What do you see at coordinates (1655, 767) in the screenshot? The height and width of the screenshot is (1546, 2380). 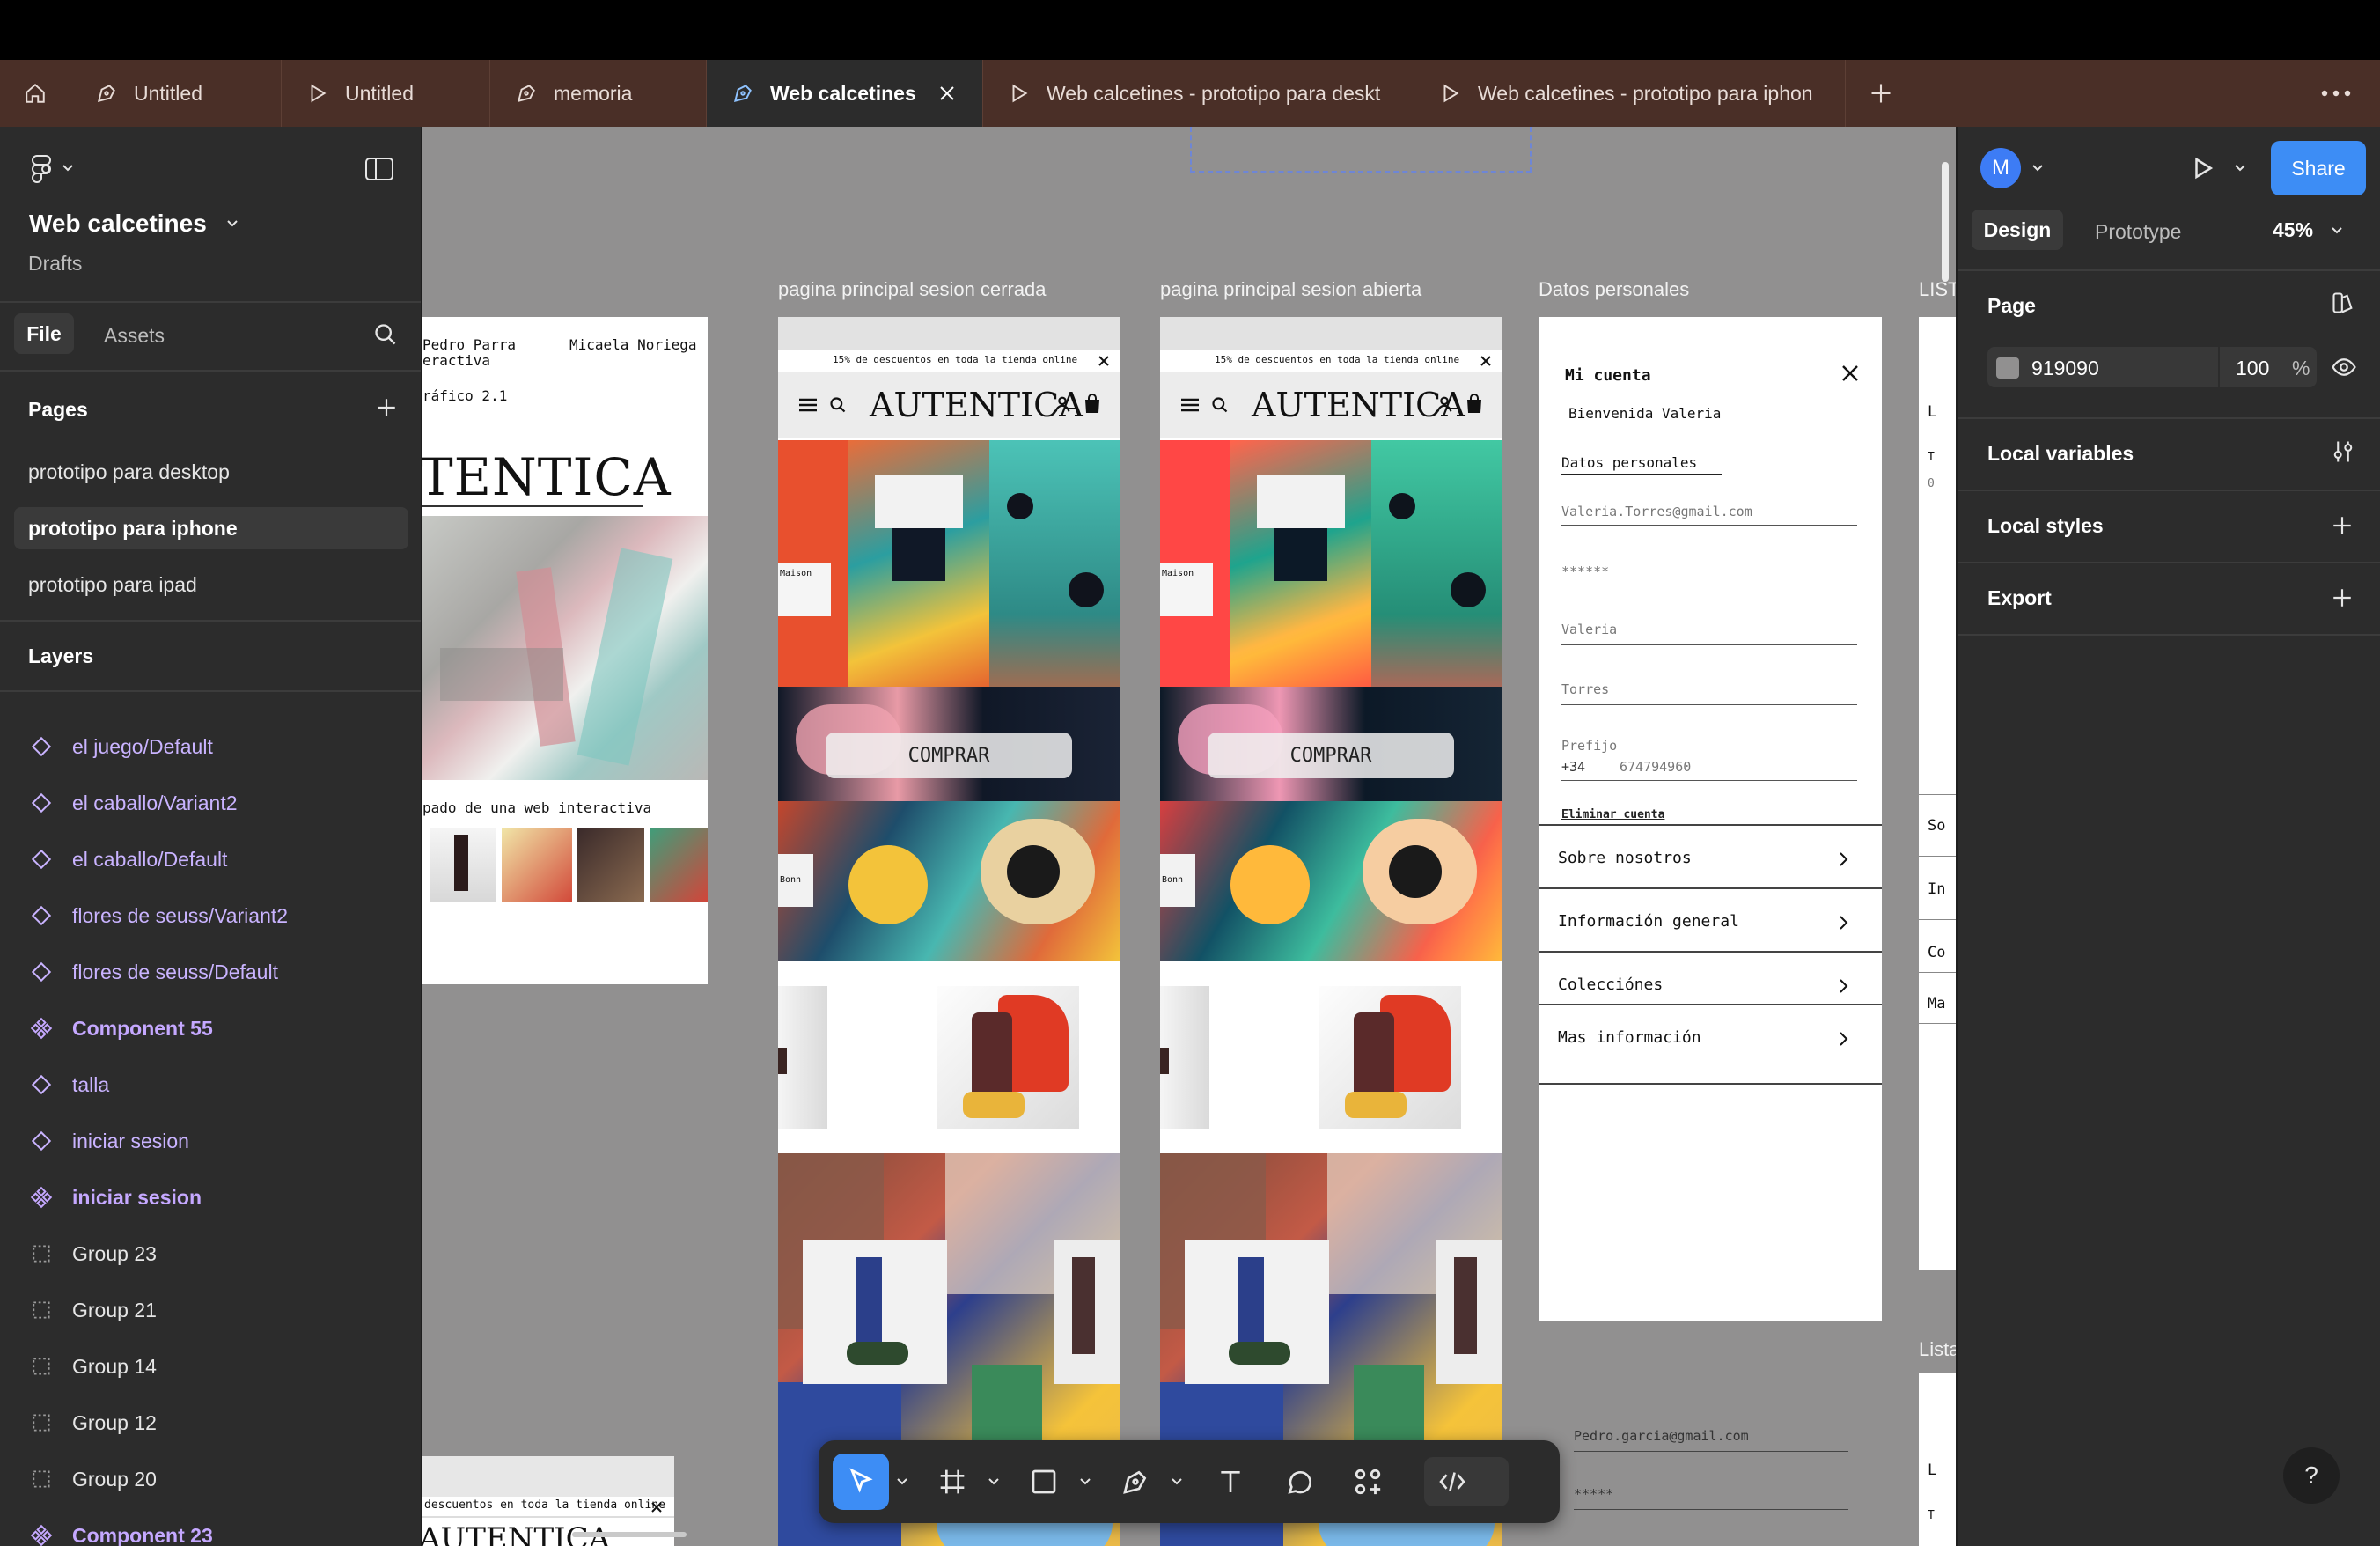 I see `phone-field: 674794960` at bounding box center [1655, 767].